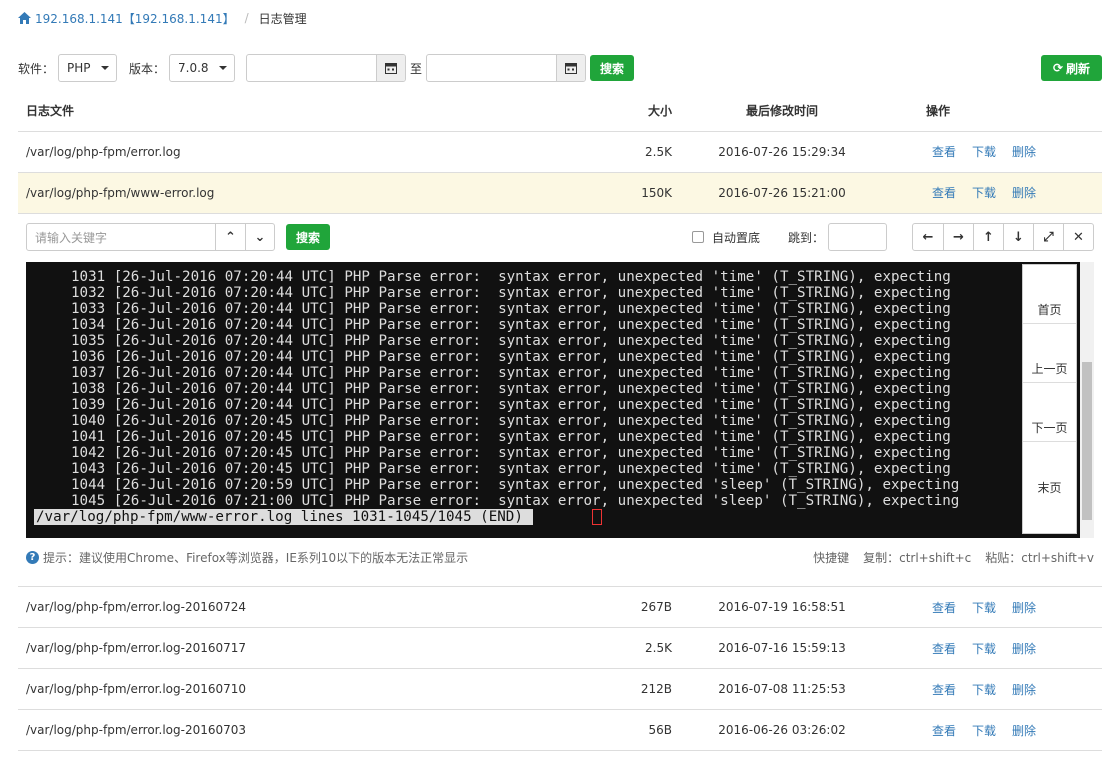 This screenshot has width=1114, height=758. What do you see at coordinates (259, 237) in the screenshot?
I see `chevron-down-icon: ⌄` at bounding box center [259, 237].